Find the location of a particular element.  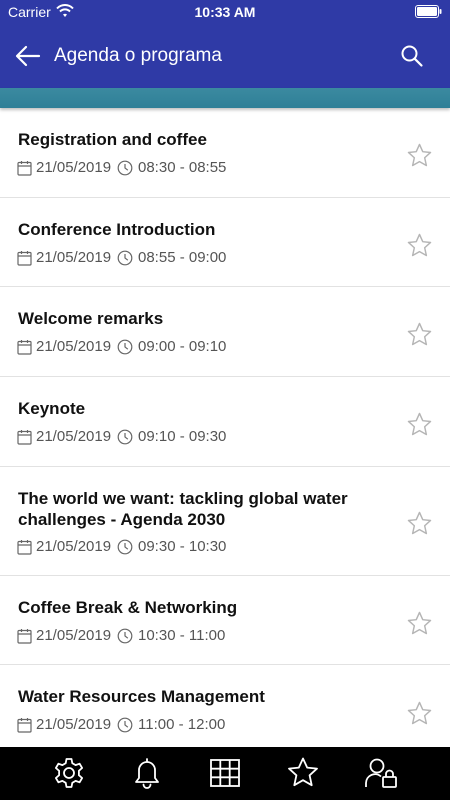

battery-icon is located at coordinates (428, 11).